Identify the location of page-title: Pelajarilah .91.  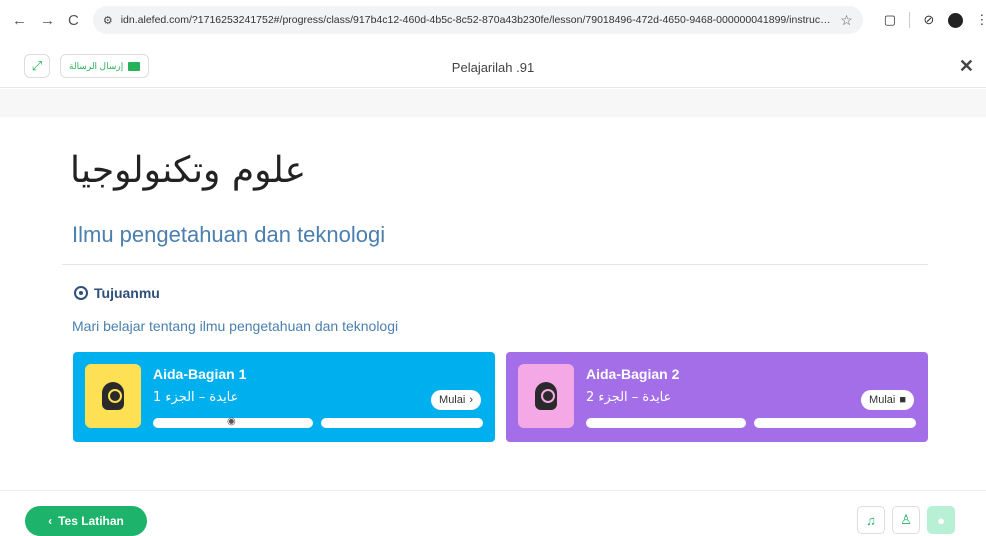
(493, 67).